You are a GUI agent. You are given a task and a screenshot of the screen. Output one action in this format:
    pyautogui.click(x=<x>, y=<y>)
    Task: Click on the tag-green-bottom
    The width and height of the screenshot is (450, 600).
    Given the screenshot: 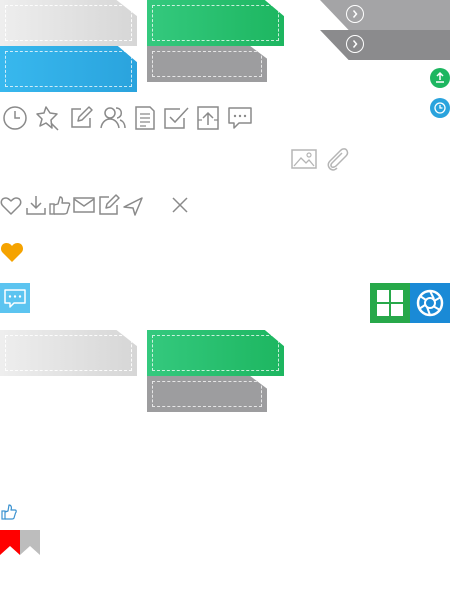 What is the action you would take?
    pyautogui.click(x=215, y=353)
    